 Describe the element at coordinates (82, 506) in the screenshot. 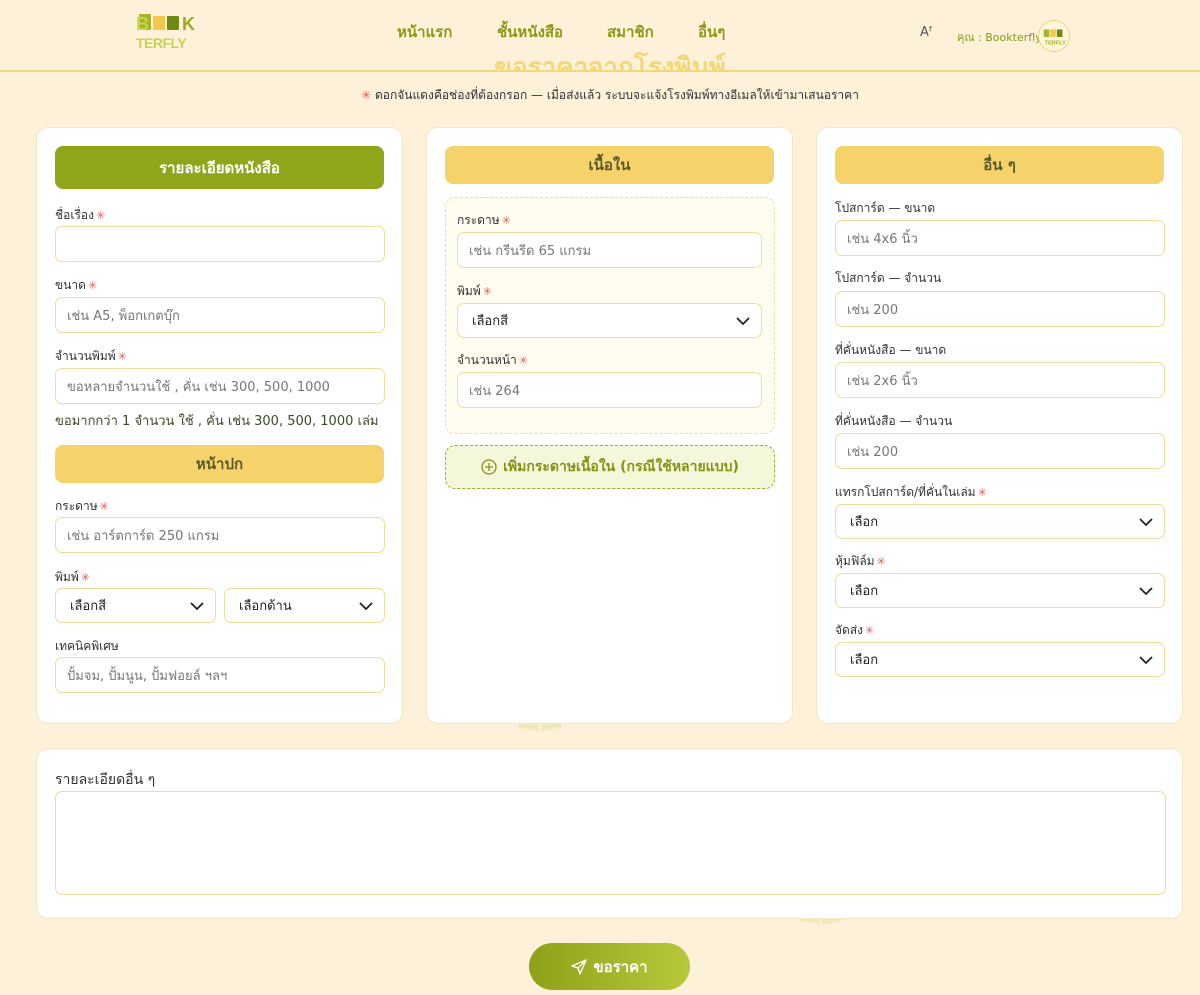

I see `cover-paper-label: กระดาษ ✳` at that location.